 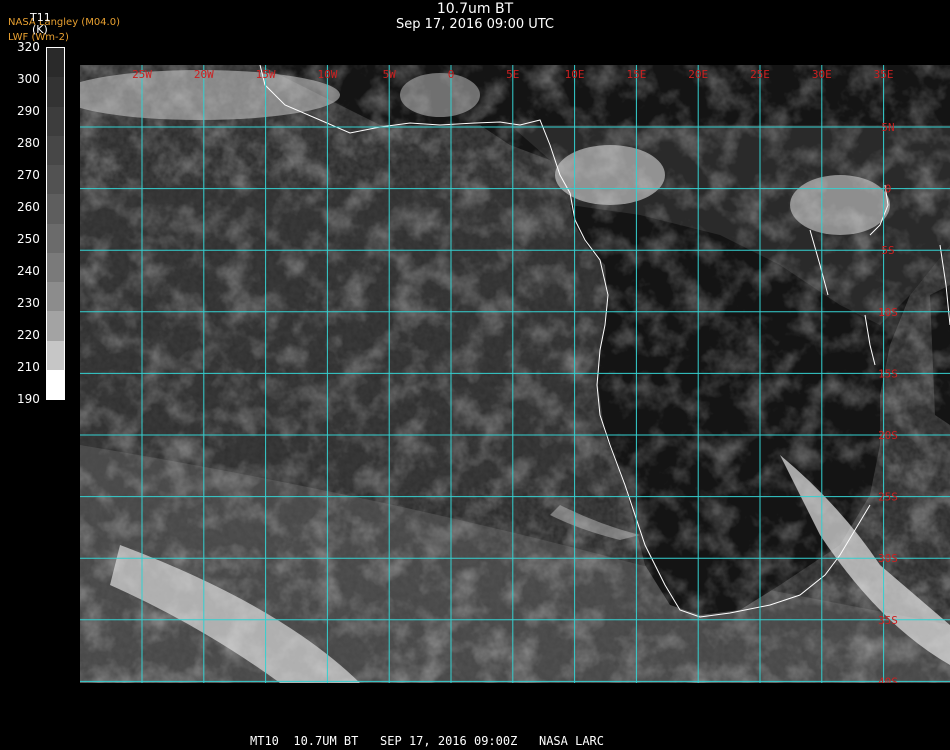 I want to click on longitude-label: 15W, so click(x=266, y=74).